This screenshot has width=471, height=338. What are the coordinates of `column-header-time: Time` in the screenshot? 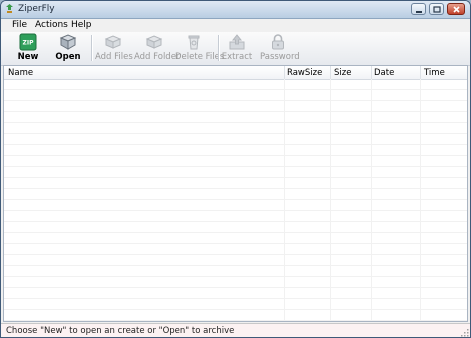 It's located at (434, 73).